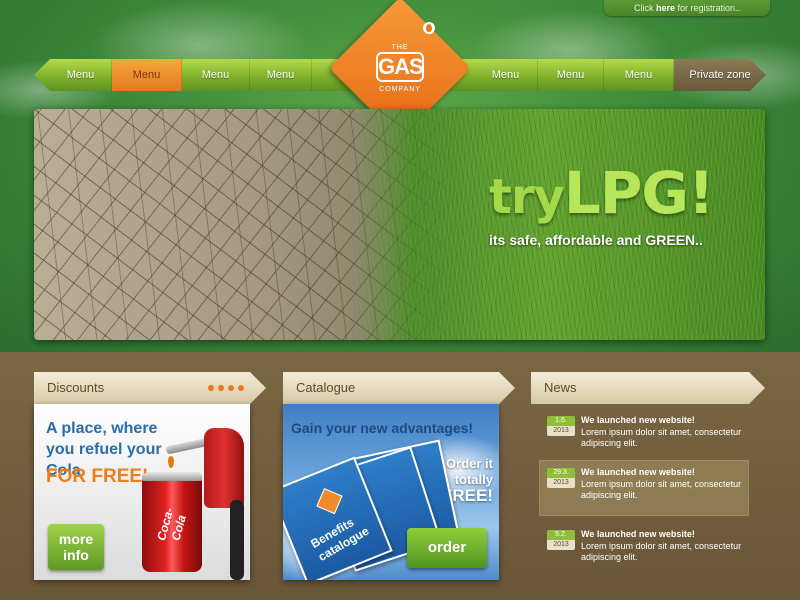 The image size is (800, 600). Describe the element at coordinates (644, 8) in the screenshot. I see `registration-prefix: Click` at that location.